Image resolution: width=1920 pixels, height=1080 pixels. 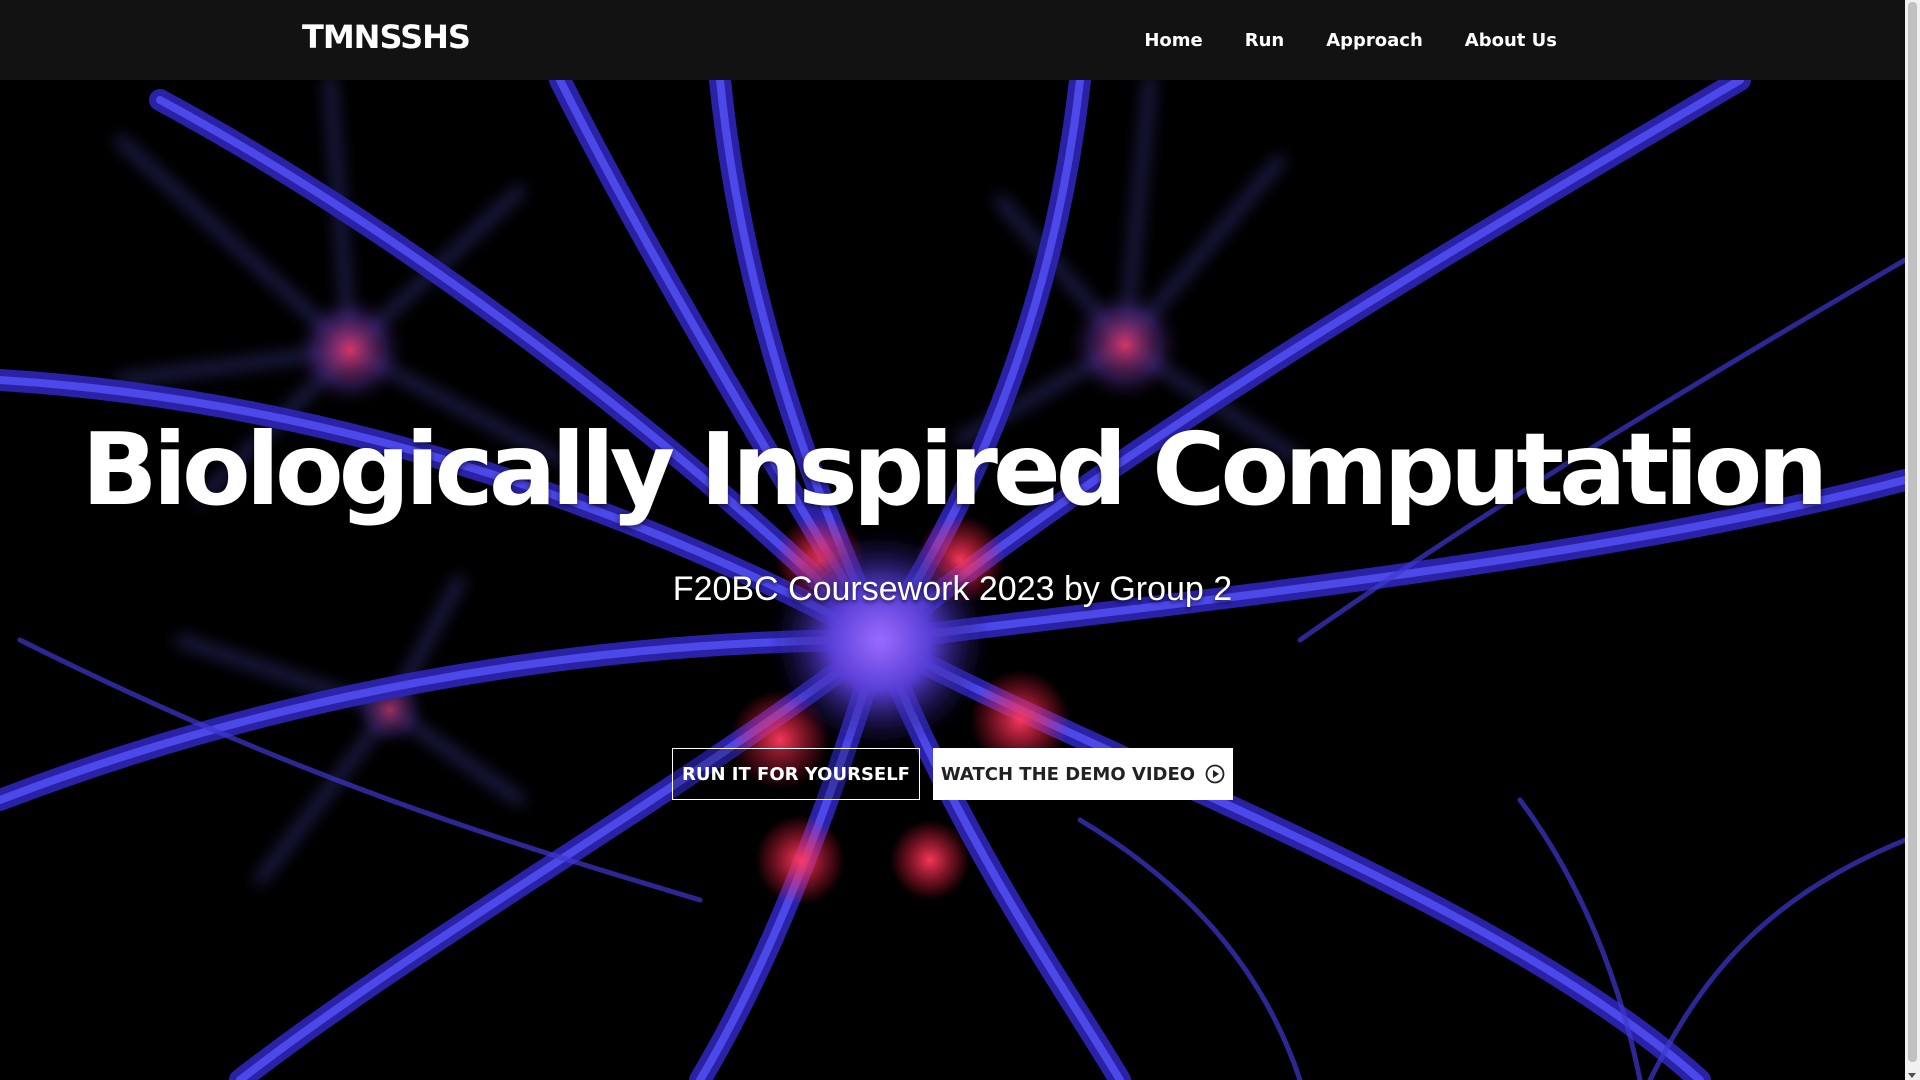 What do you see at coordinates (955, 469) in the screenshot?
I see `hero-title: Biologically Inspired Computation` at bounding box center [955, 469].